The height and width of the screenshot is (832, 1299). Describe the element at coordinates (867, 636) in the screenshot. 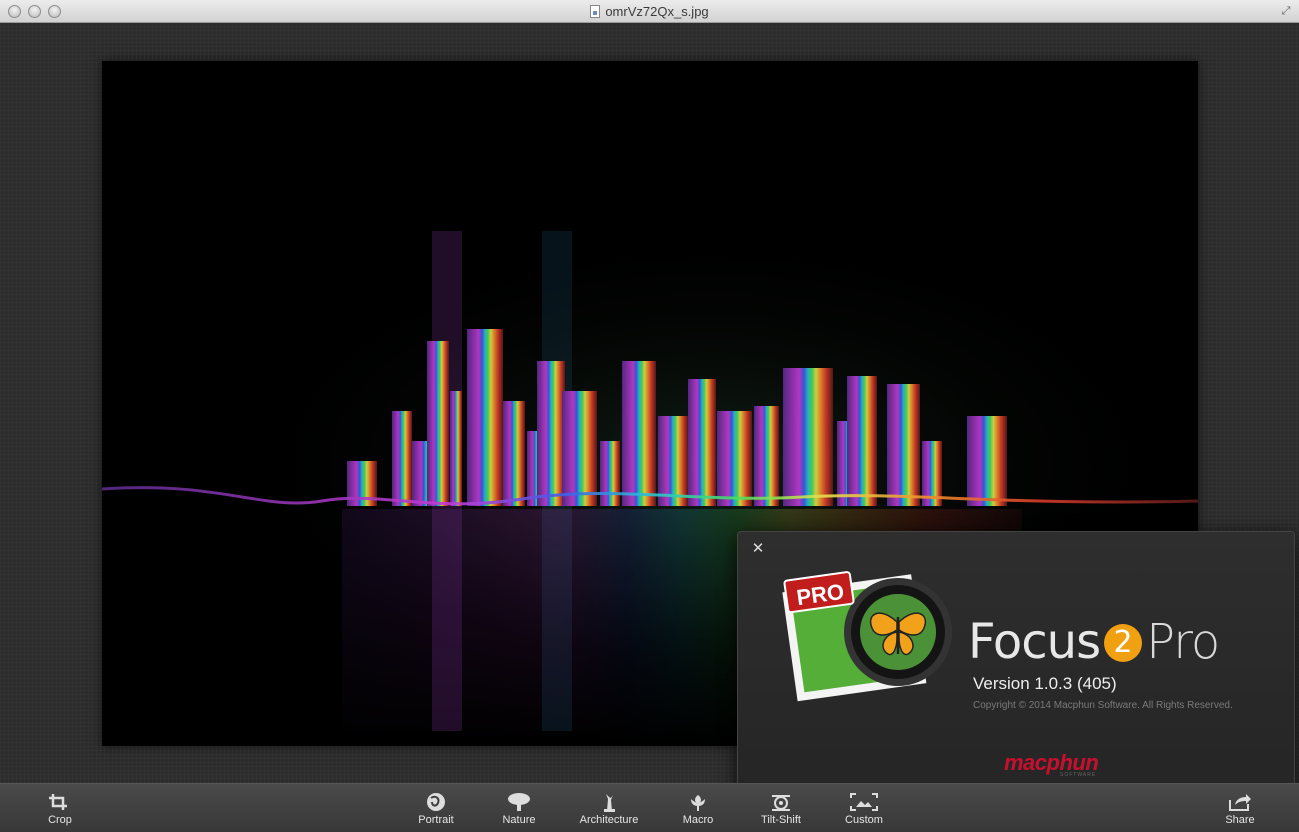

I see `focus-2-pro-app-icon: PRO` at that location.